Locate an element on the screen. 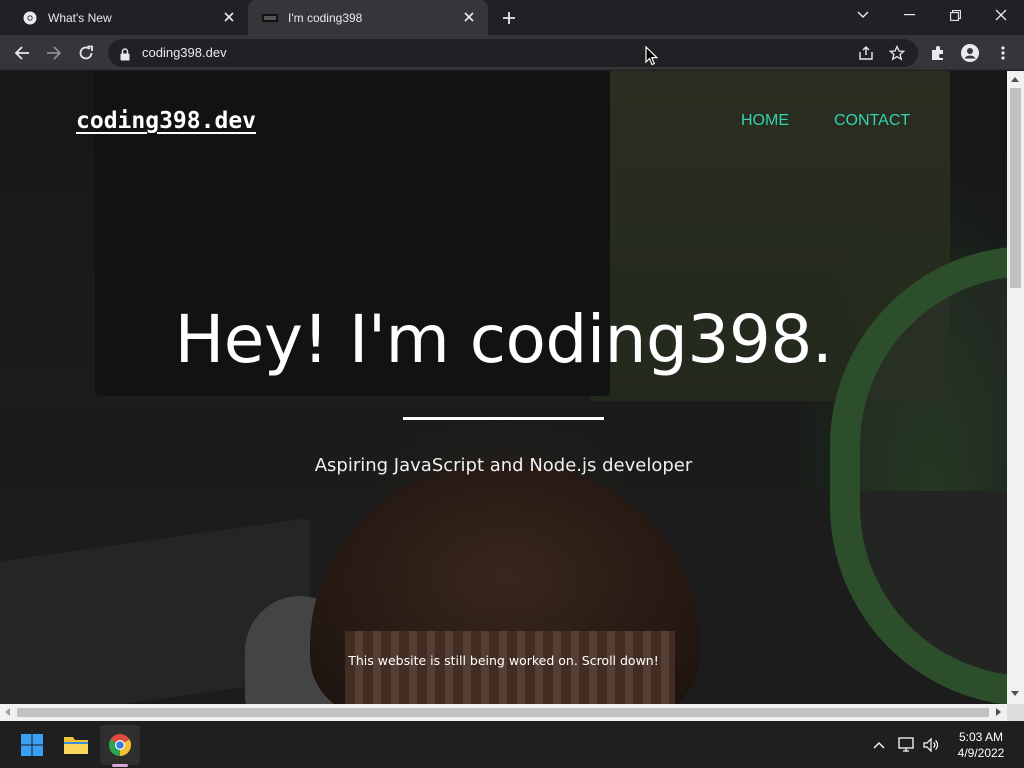 This screenshot has height=768, width=1024. new-tab-button is located at coordinates (509, 18).